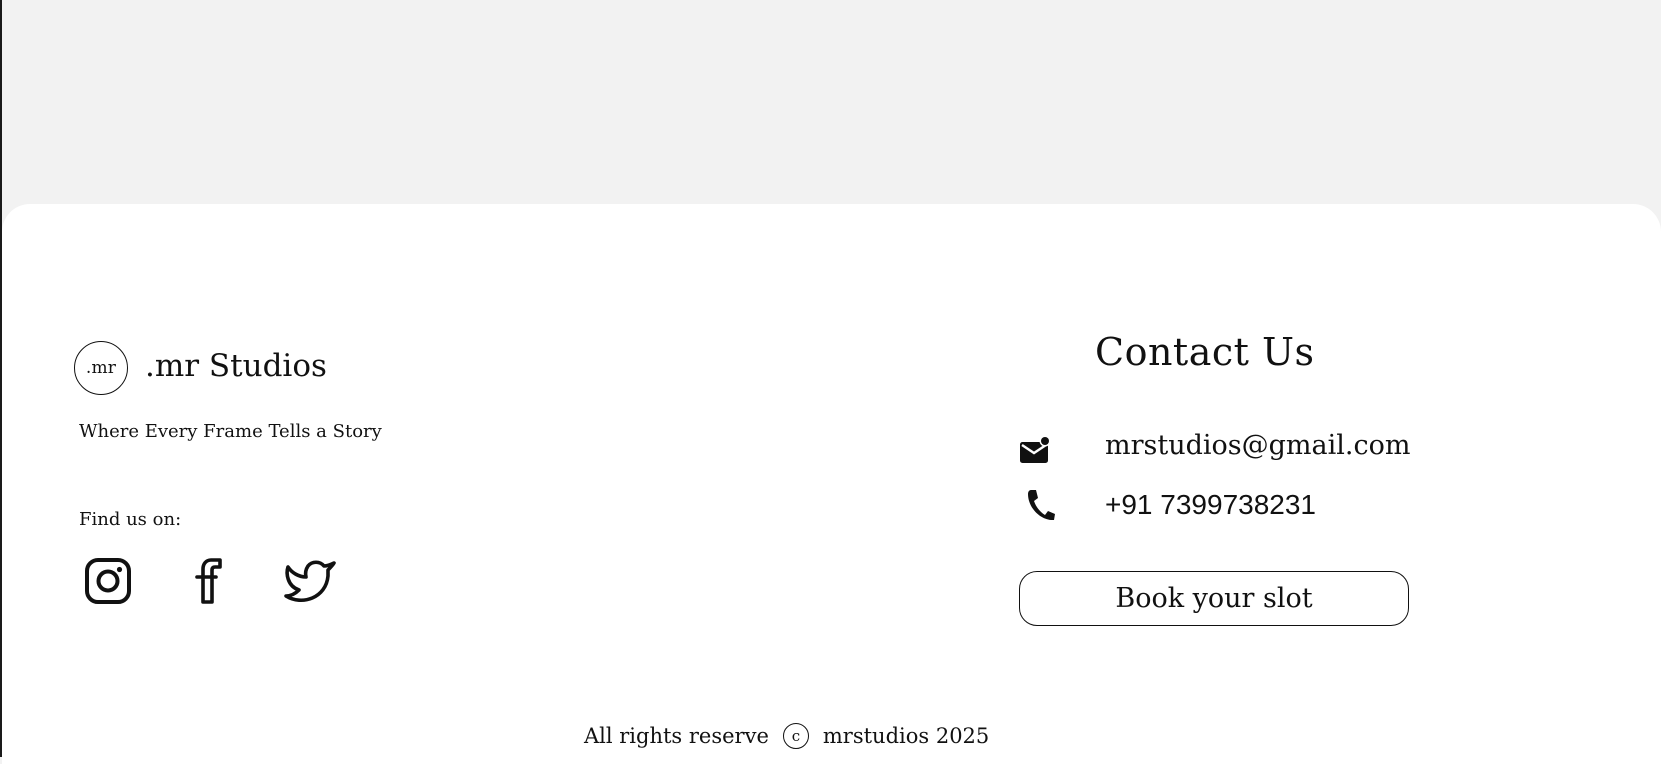 This screenshot has width=1661, height=764. I want to click on book-slot-button: Book your slot, so click(1214, 598).